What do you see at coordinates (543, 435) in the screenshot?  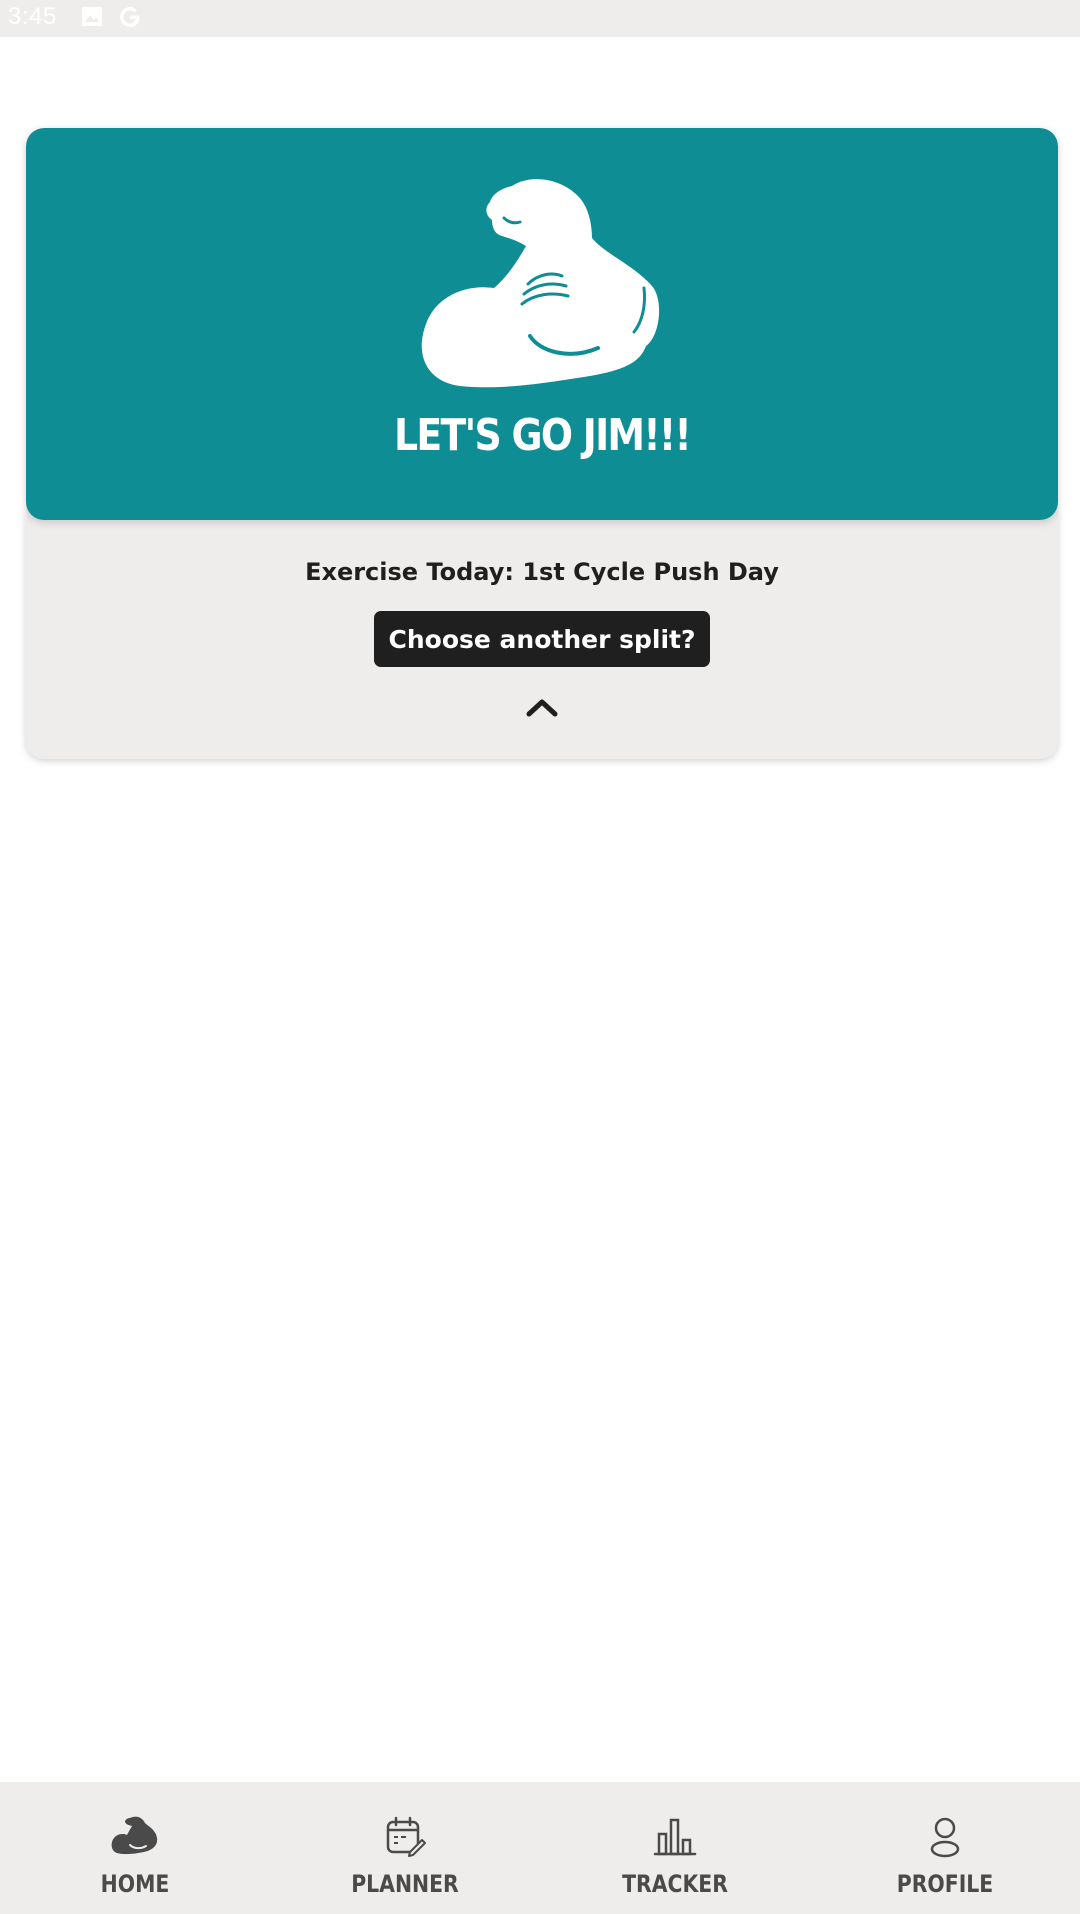 I see `hero-title: LET'S GO JIM!!!` at bounding box center [543, 435].